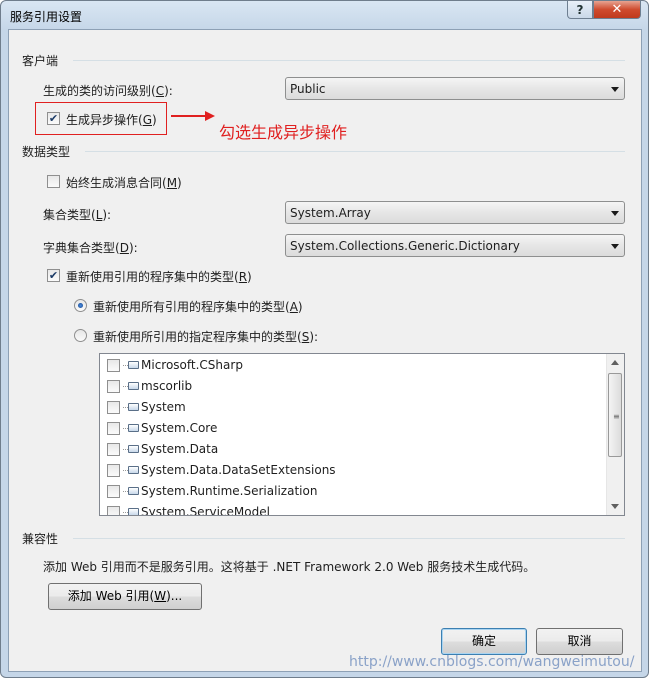  Describe the element at coordinates (205, 510) in the screenshot. I see `assembly-name: System.ServiceModel` at that location.